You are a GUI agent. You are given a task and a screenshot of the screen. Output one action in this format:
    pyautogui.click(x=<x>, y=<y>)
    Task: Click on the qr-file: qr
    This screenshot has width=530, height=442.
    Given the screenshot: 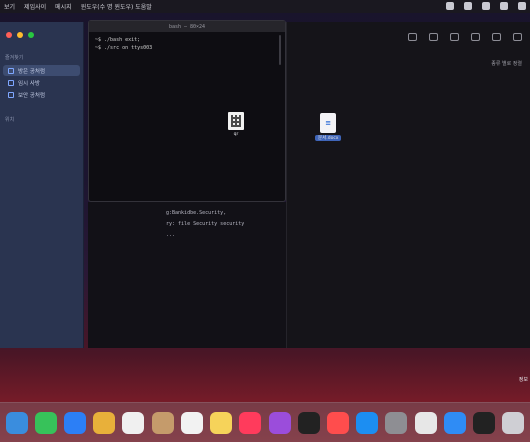 What is the action you would take?
    pyautogui.click(x=236, y=124)
    